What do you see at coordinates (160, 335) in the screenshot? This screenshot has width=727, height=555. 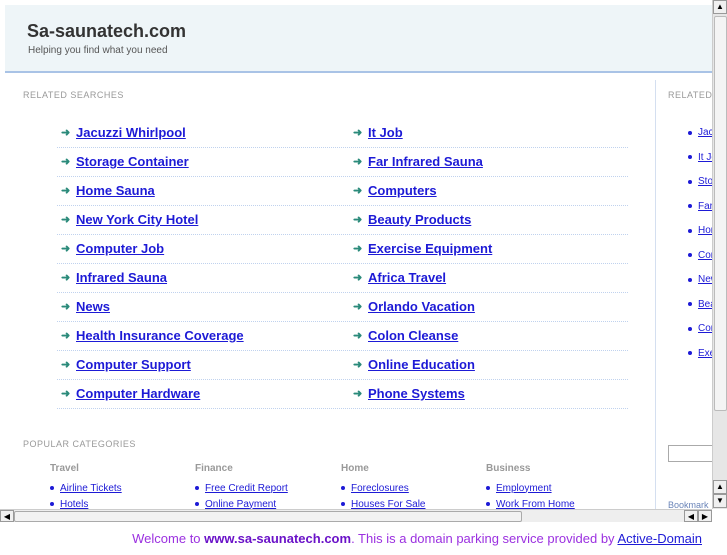 I see `related-search-link: Health Insurance Coverage` at bounding box center [160, 335].